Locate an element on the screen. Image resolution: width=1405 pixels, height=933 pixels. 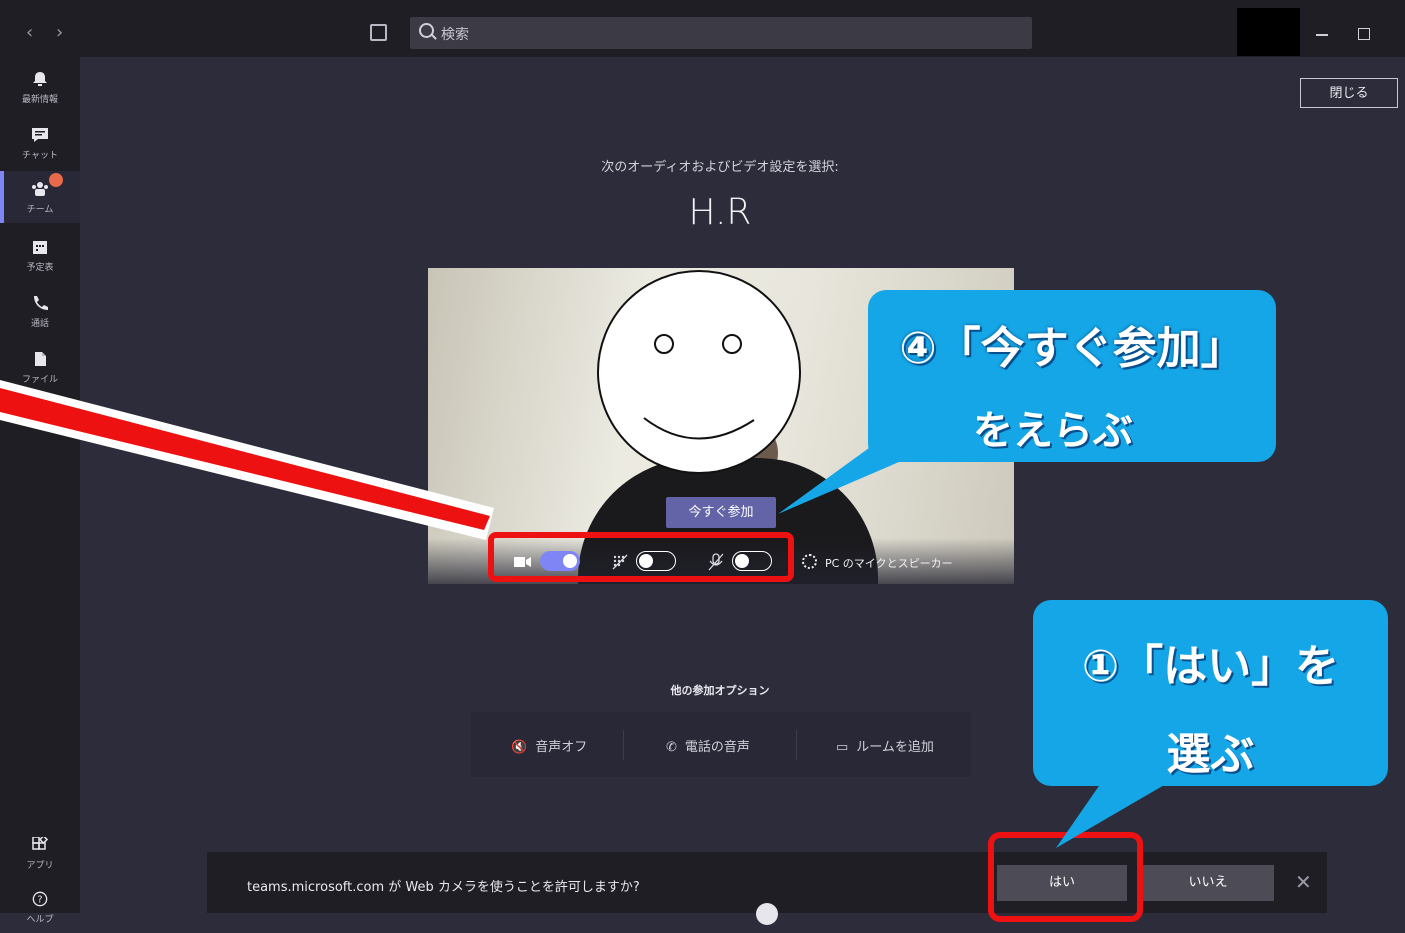
annotation-toggle-highlight is located at coordinates (641, 557).